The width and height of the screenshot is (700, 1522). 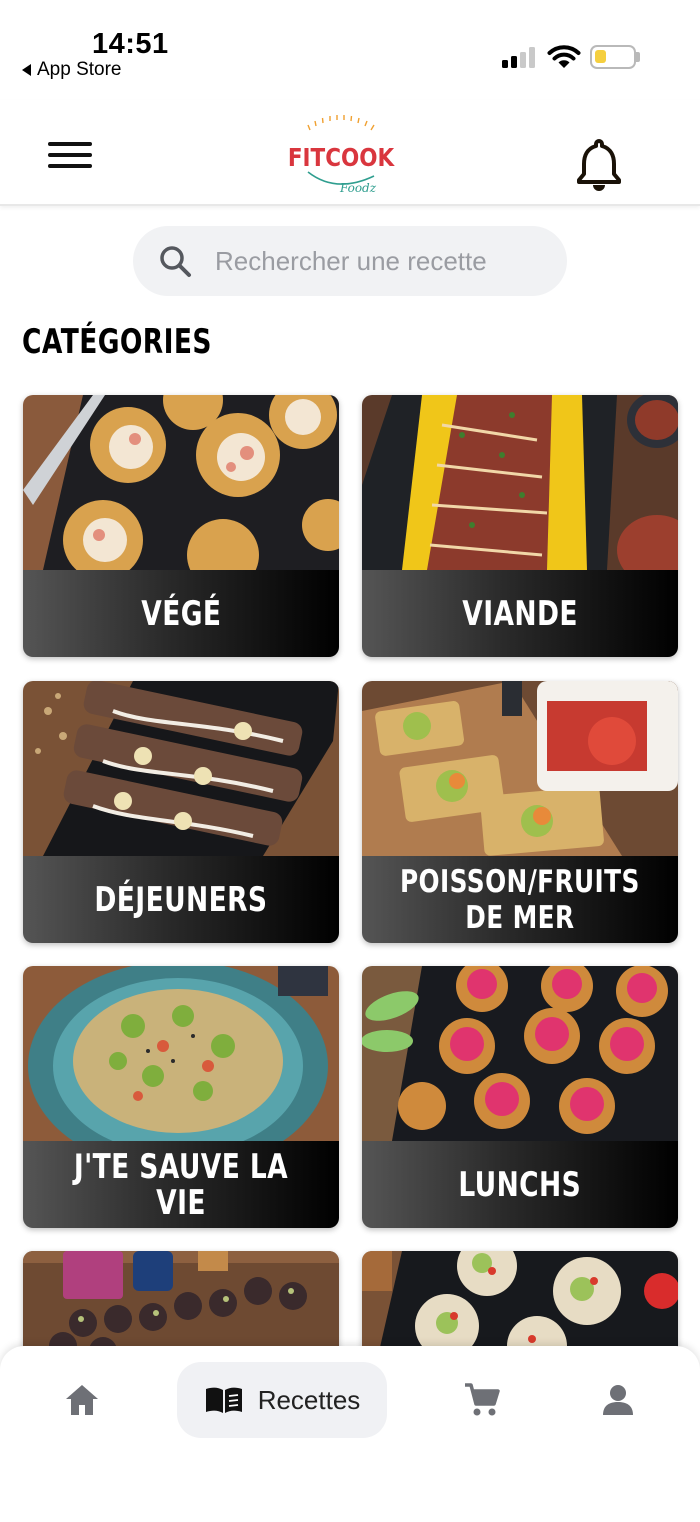 What do you see at coordinates (223, 1400) in the screenshot?
I see `recipe-book-icon` at bounding box center [223, 1400].